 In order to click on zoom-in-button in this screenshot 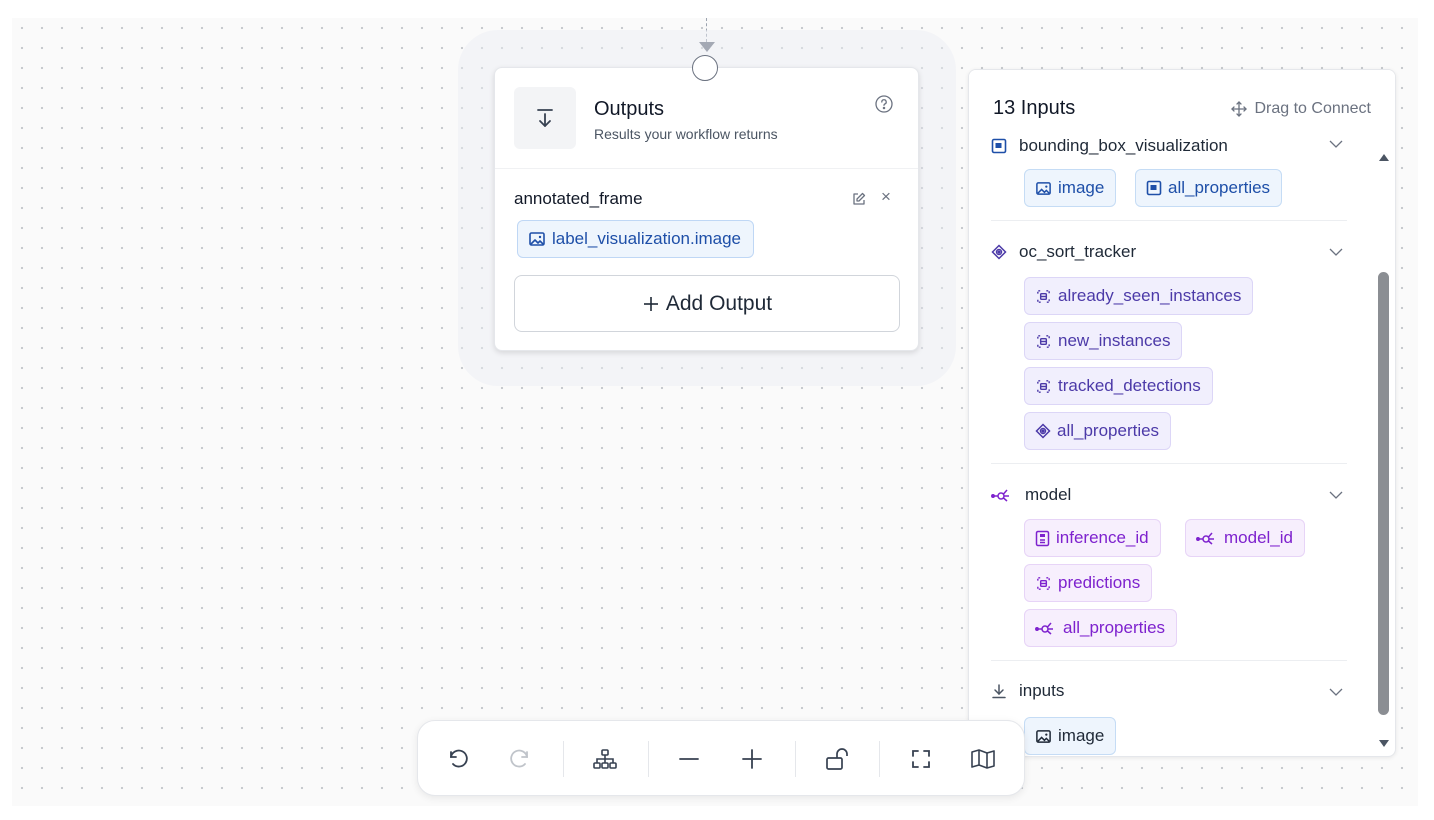, I will do `click(752, 759)`.